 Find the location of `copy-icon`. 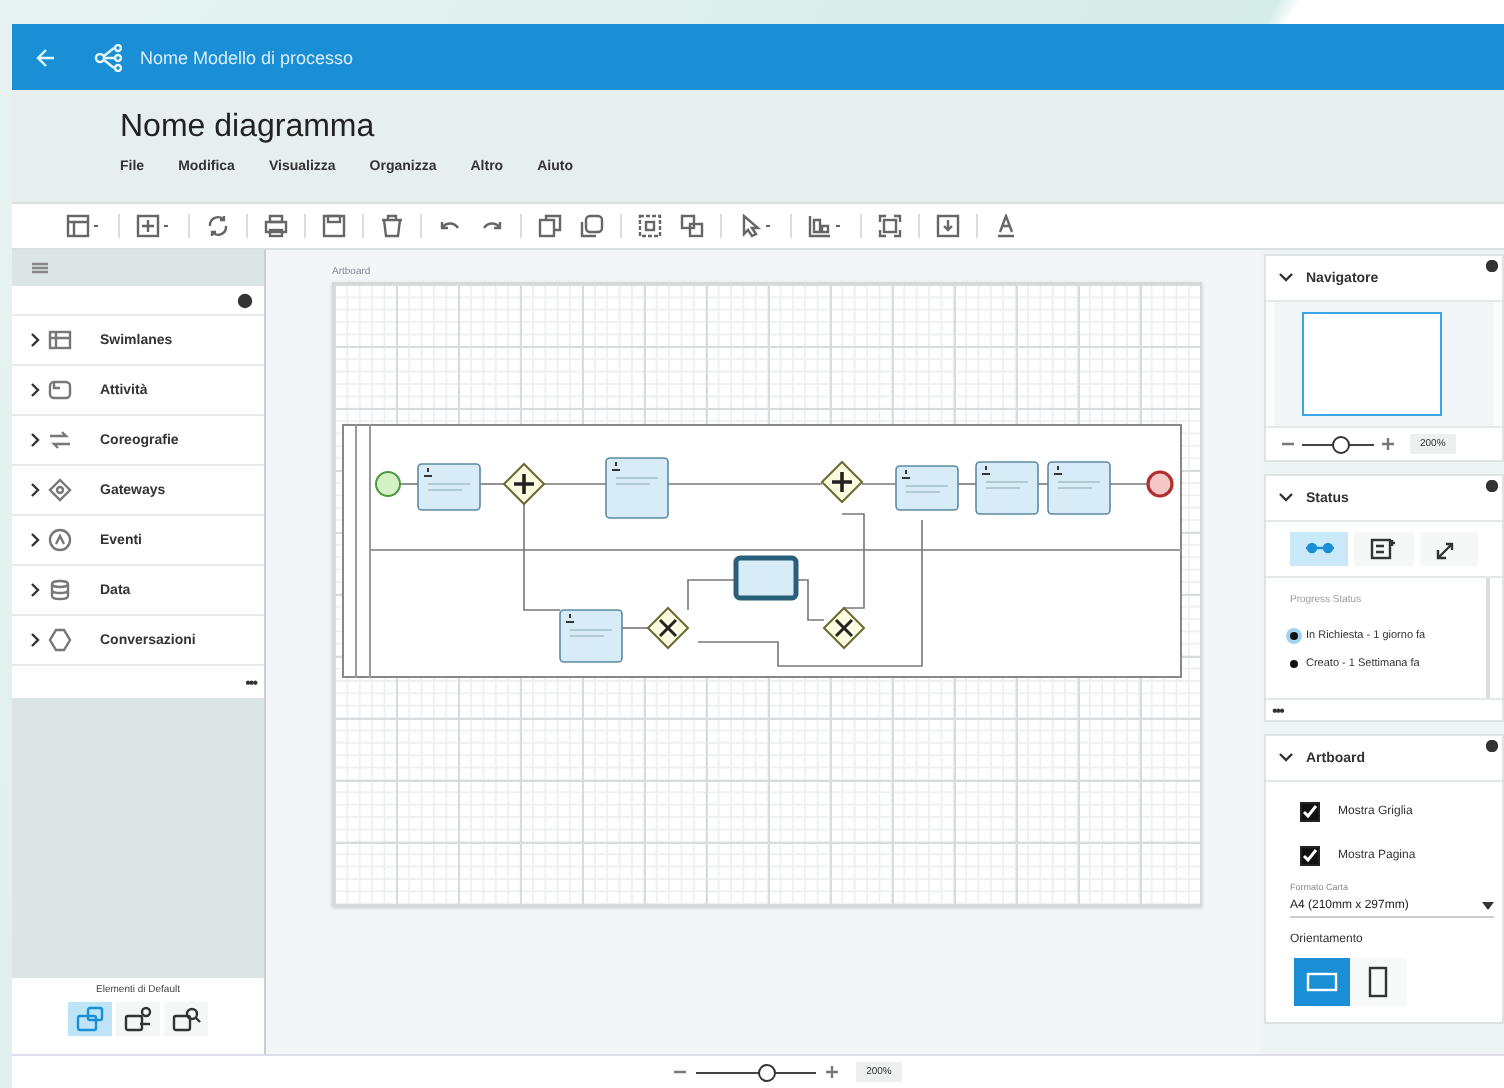

copy-icon is located at coordinates (550, 226).